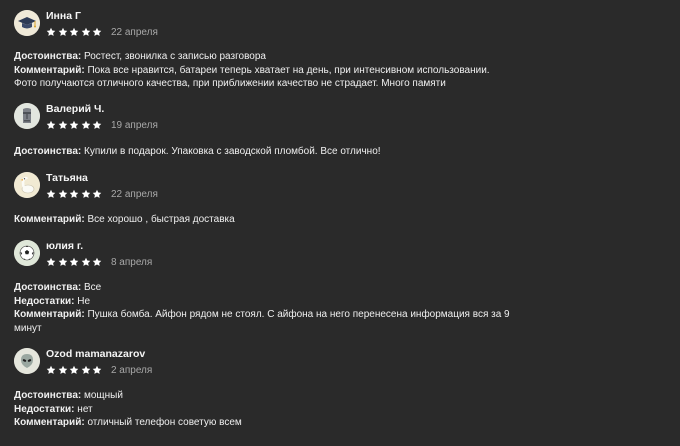  Describe the element at coordinates (83, 409) in the screenshot. I see `cons-text: нет` at that location.